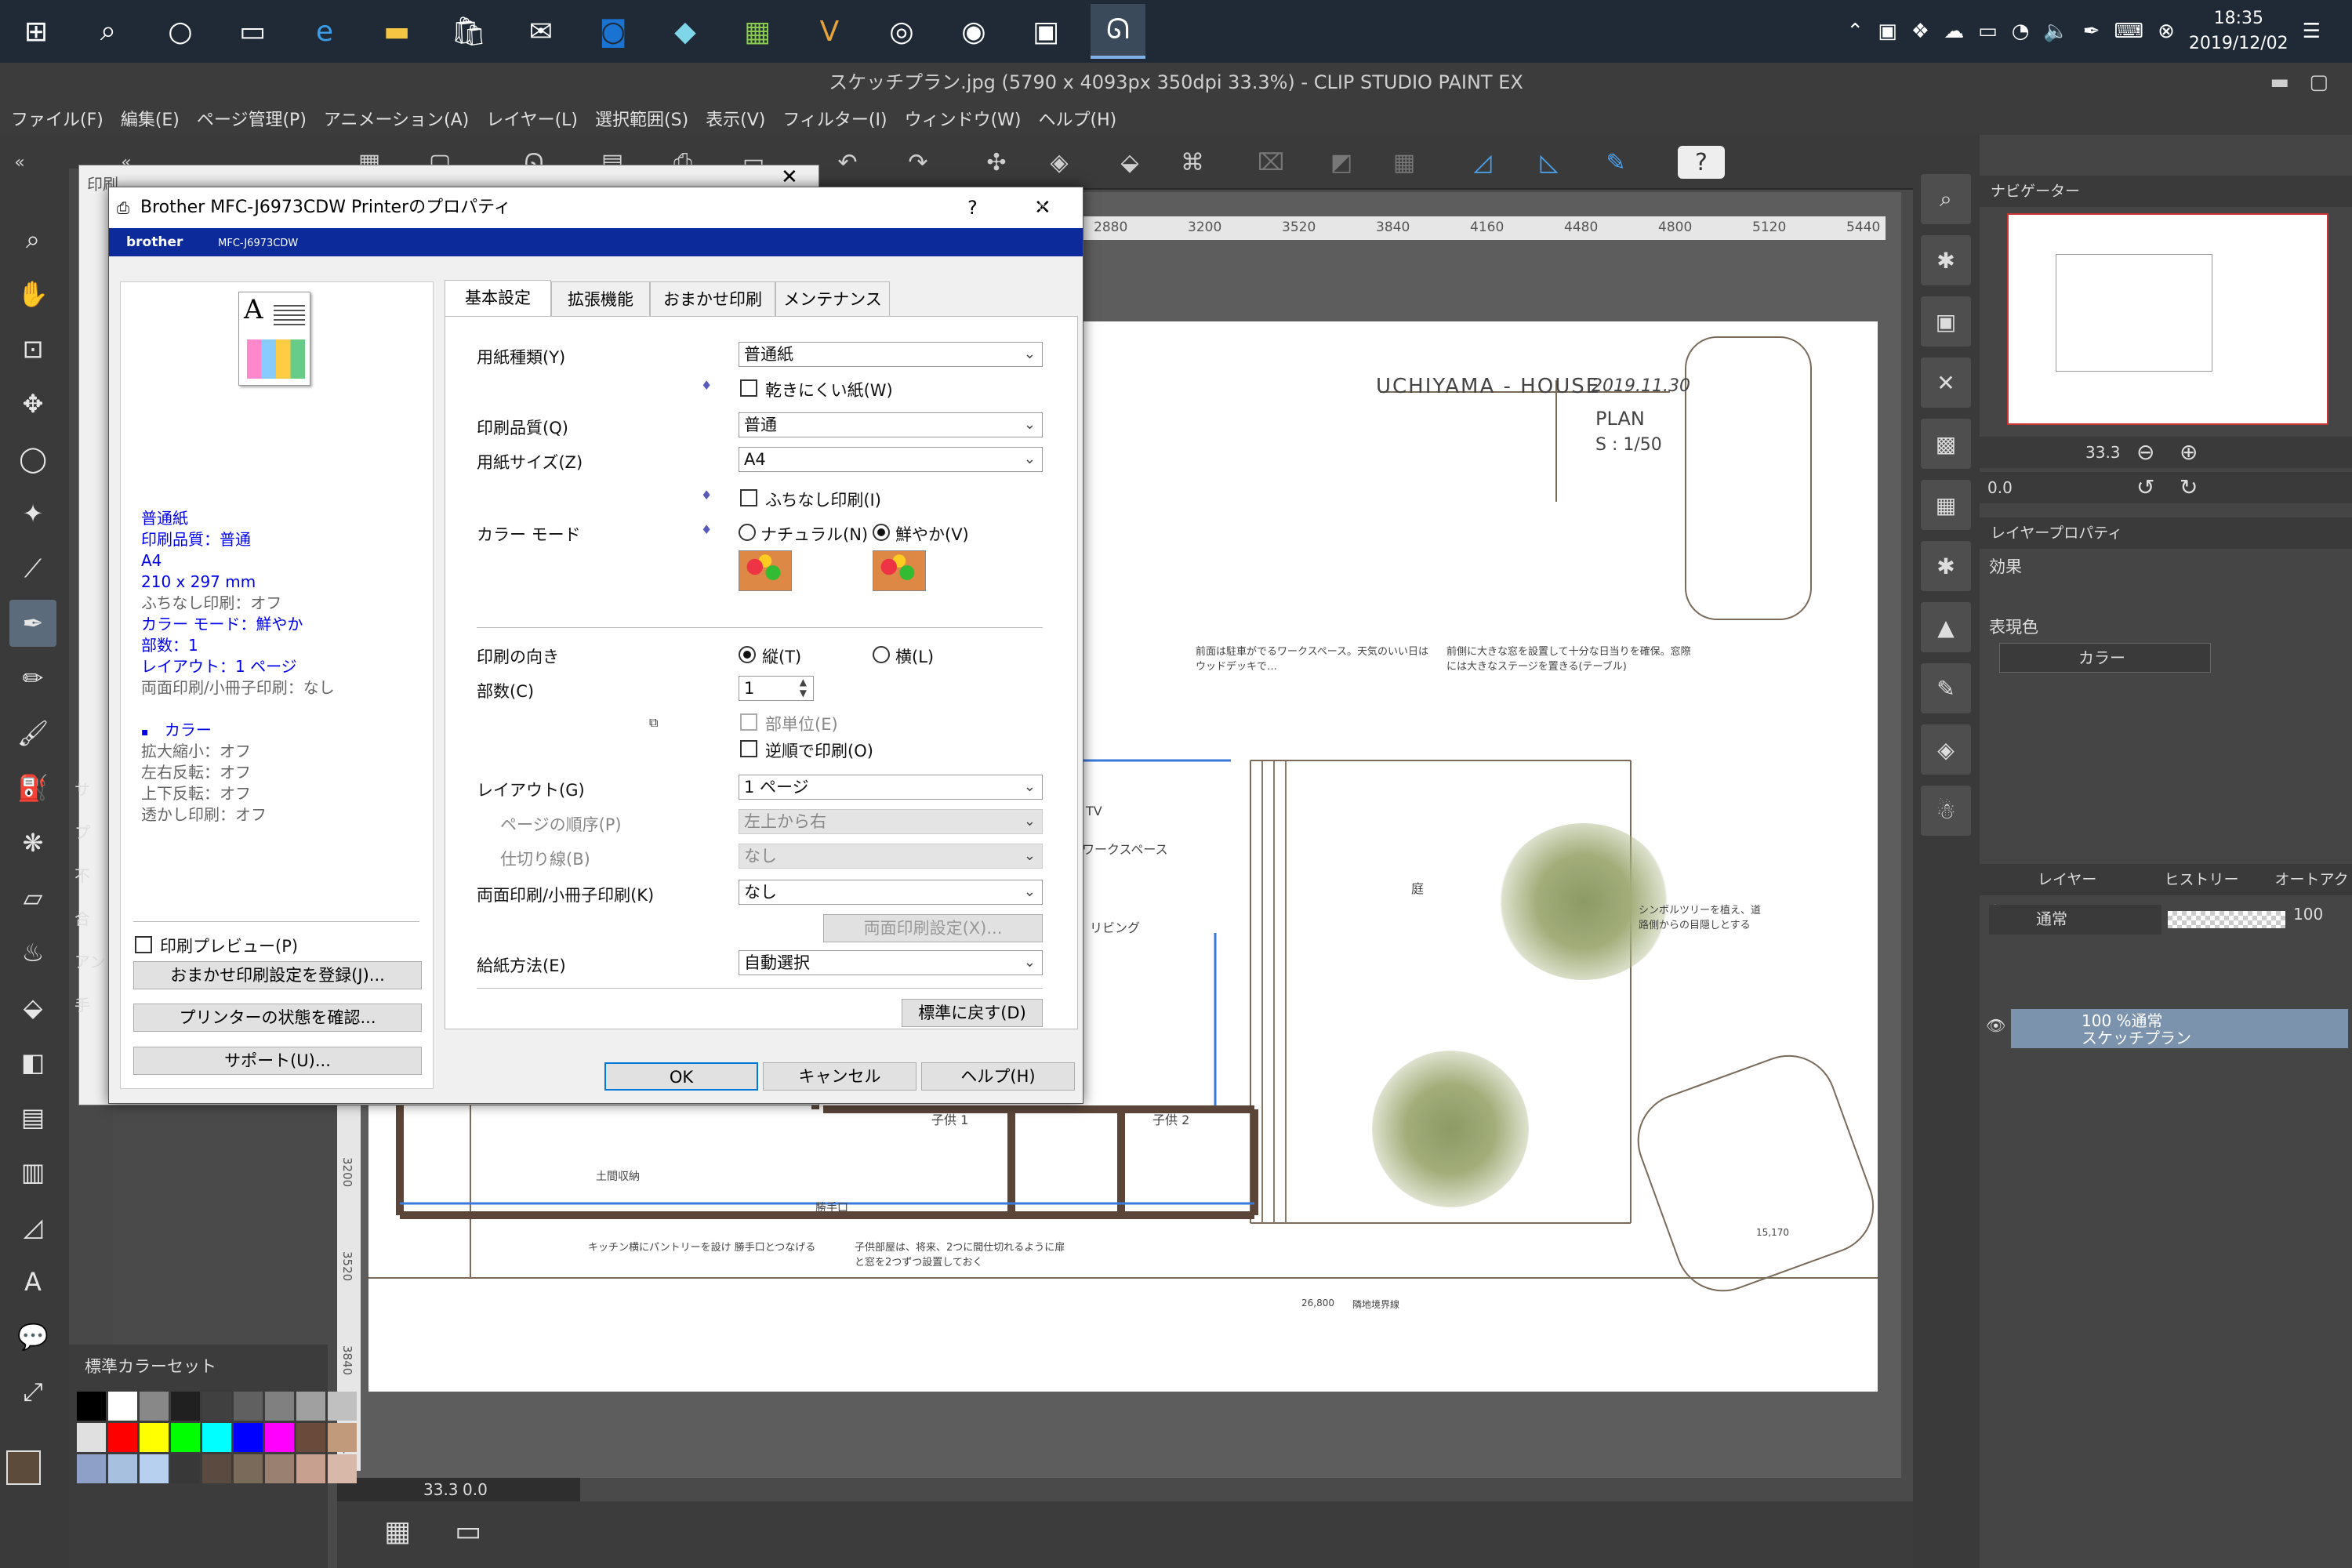  Describe the element at coordinates (180, 32) in the screenshot. I see `cortana-icon: ○` at that location.